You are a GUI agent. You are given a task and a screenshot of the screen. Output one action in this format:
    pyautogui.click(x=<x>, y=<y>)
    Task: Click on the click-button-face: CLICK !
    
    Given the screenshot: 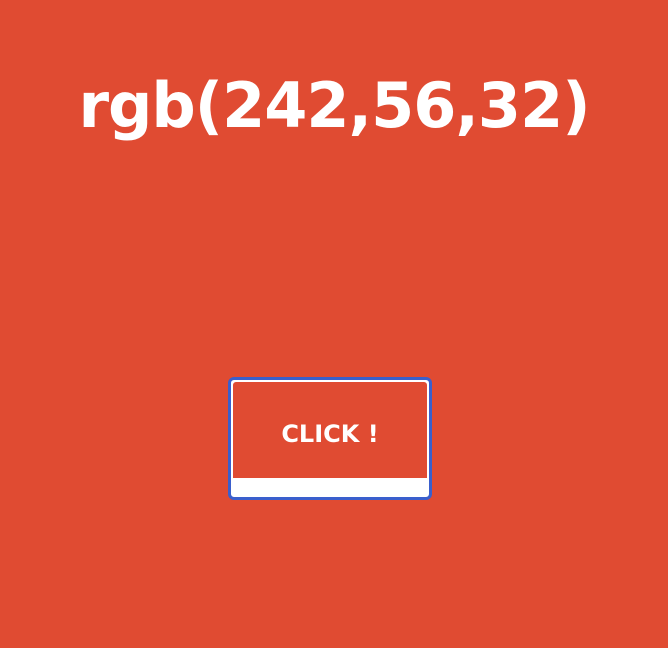 What is the action you would take?
    pyautogui.click(x=330, y=430)
    